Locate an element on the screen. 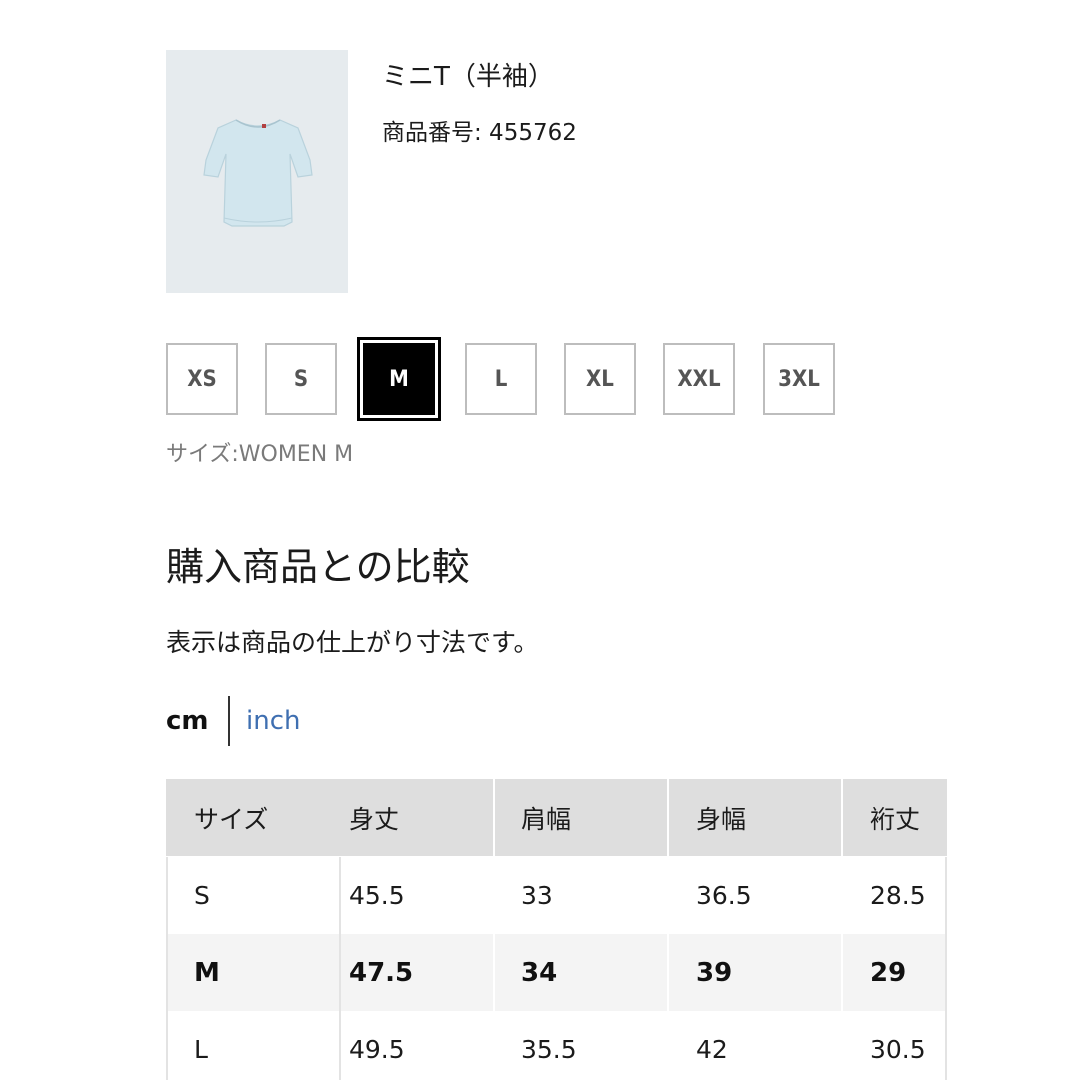  comparison-title: 購入商品との比較 is located at coordinates (318, 567).